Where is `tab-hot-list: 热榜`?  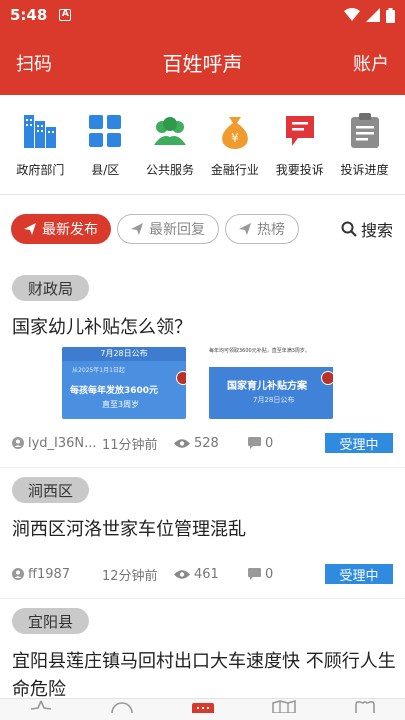
tab-hot-list: 热榜 is located at coordinates (262, 229).